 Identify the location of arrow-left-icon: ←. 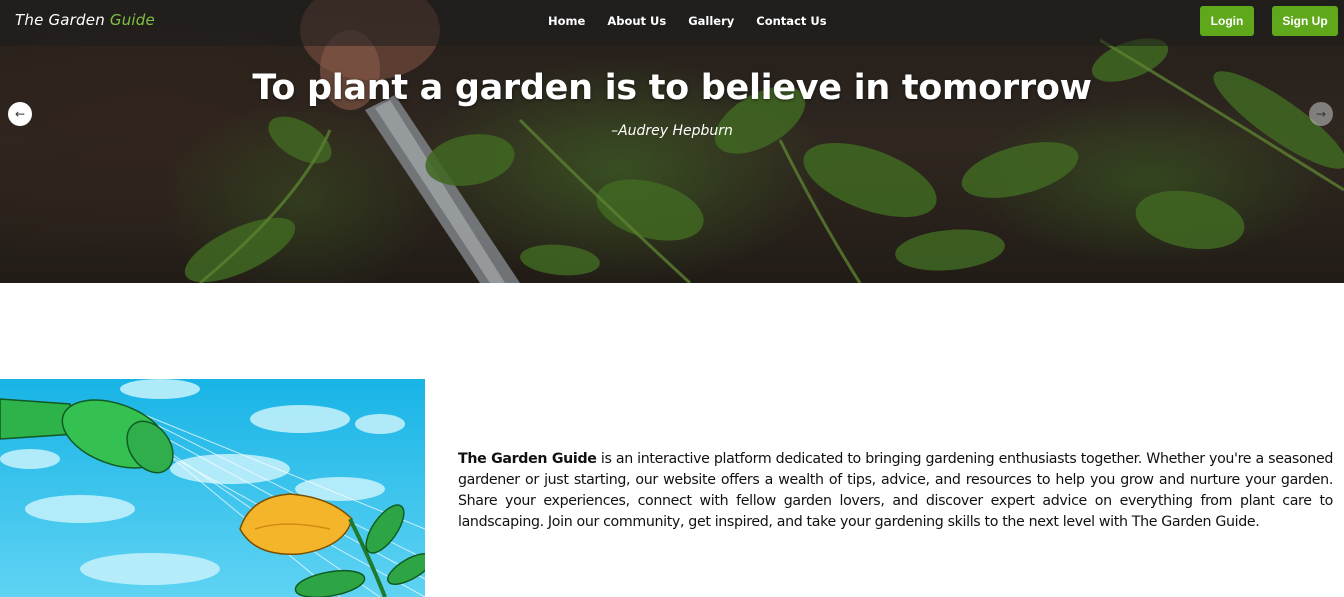
(20, 114).